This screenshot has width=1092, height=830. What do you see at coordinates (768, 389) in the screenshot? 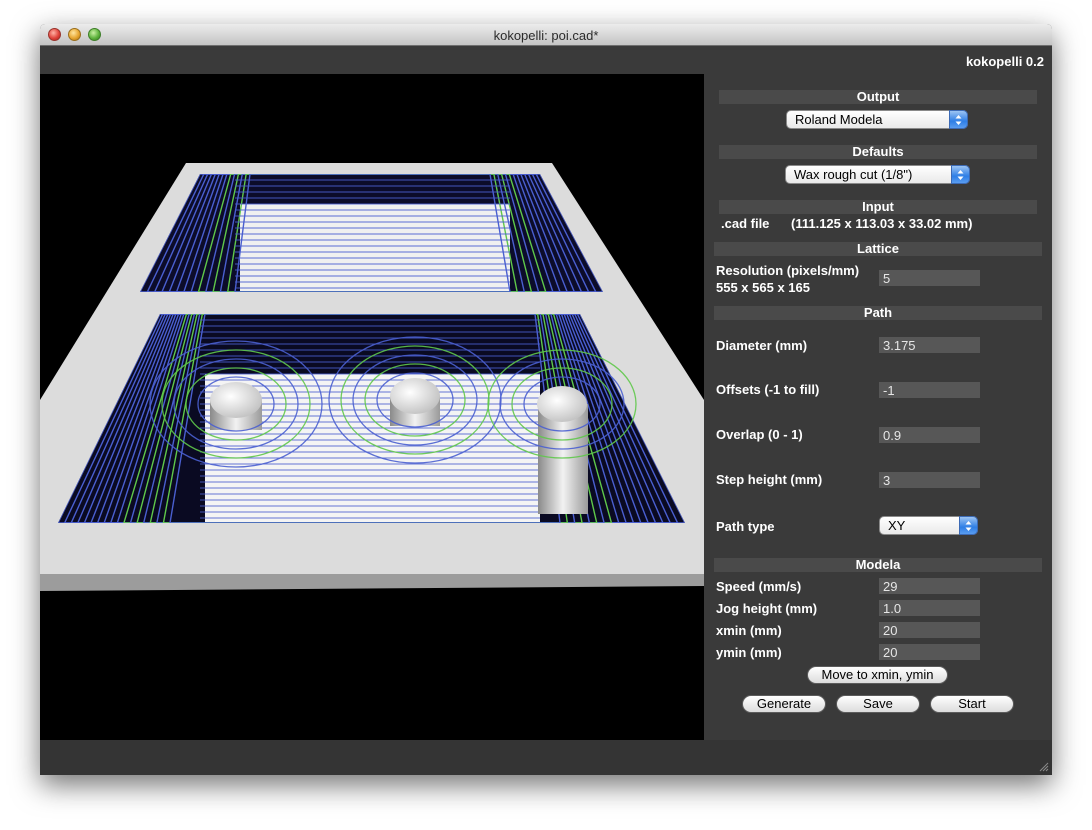
I see `offsets-label: Offsets (-1 to fill)` at bounding box center [768, 389].